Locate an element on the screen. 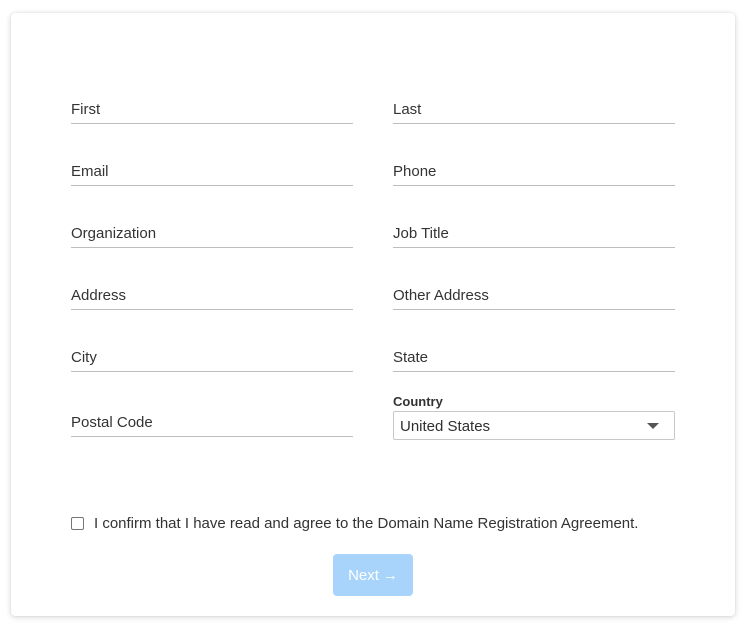 The width and height of the screenshot is (748, 628). next-button: Next → is located at coordinates (373, 575).